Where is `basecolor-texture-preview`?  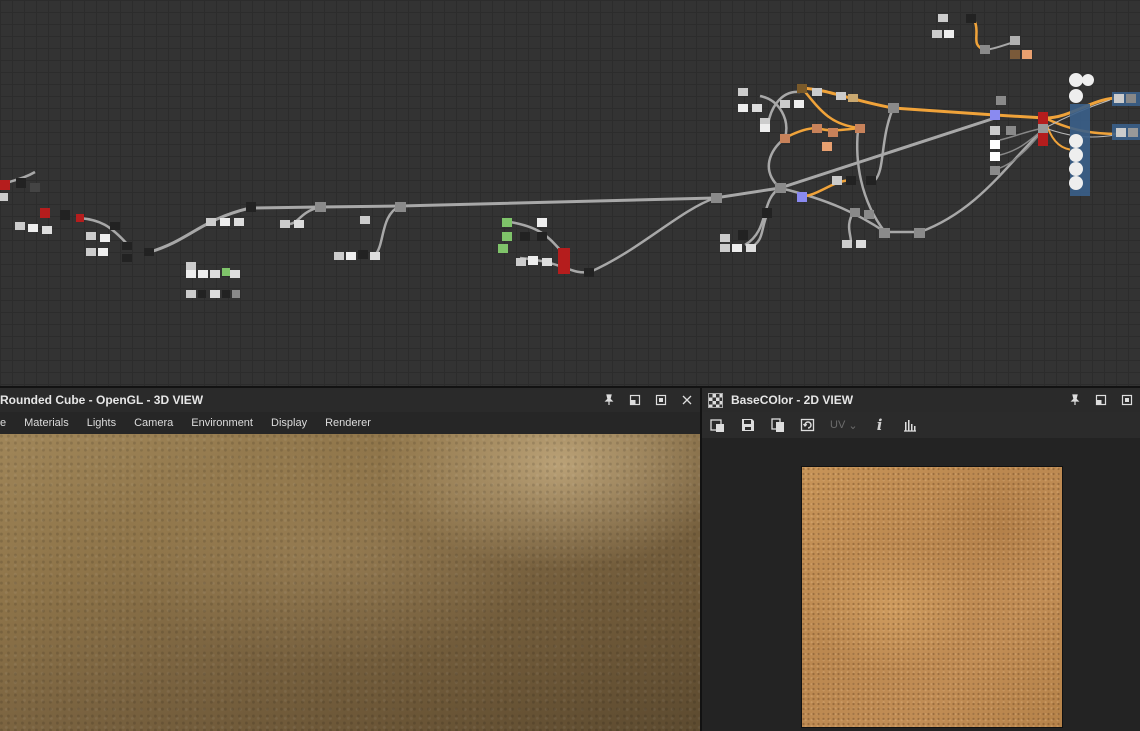 basecolor-texture-preview is located at coordinates (932, 597).